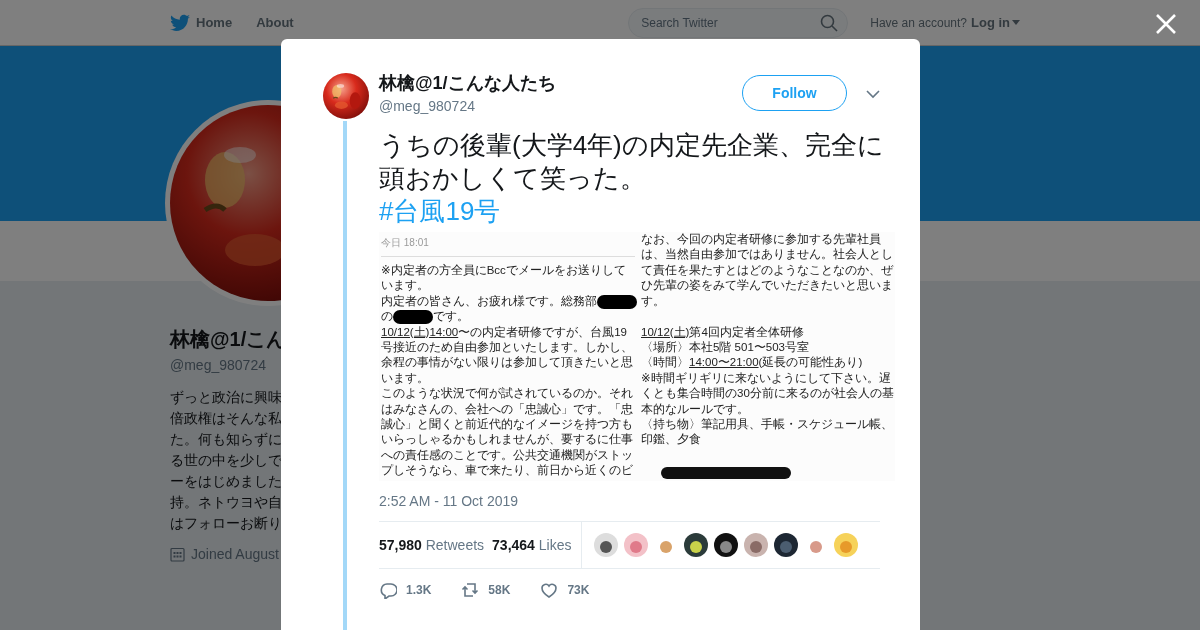 The width and height of the screenshot is (1200, 630). I want to click on document-line: このような状況で何が試されているのか。それ, so click(507, 394).